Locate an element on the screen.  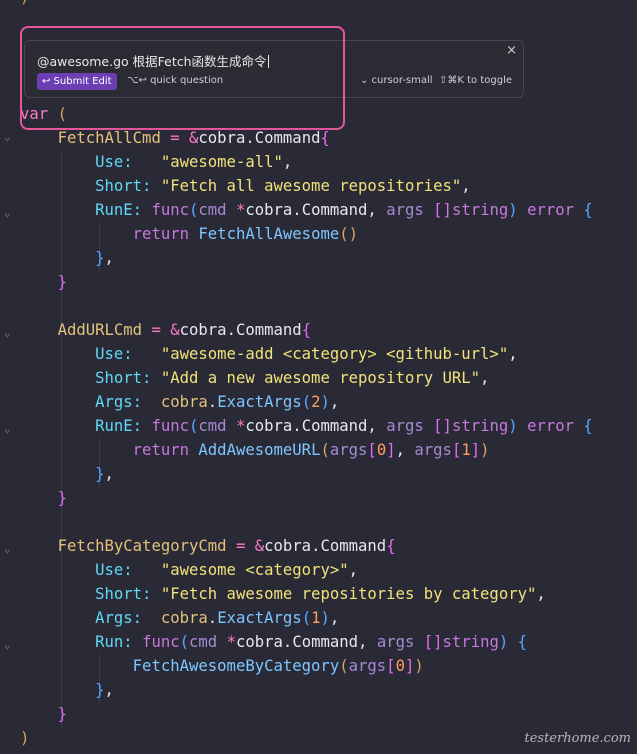
code-line: Args: cobra.ExactArgs(2), is located at coordinates (179, 402).